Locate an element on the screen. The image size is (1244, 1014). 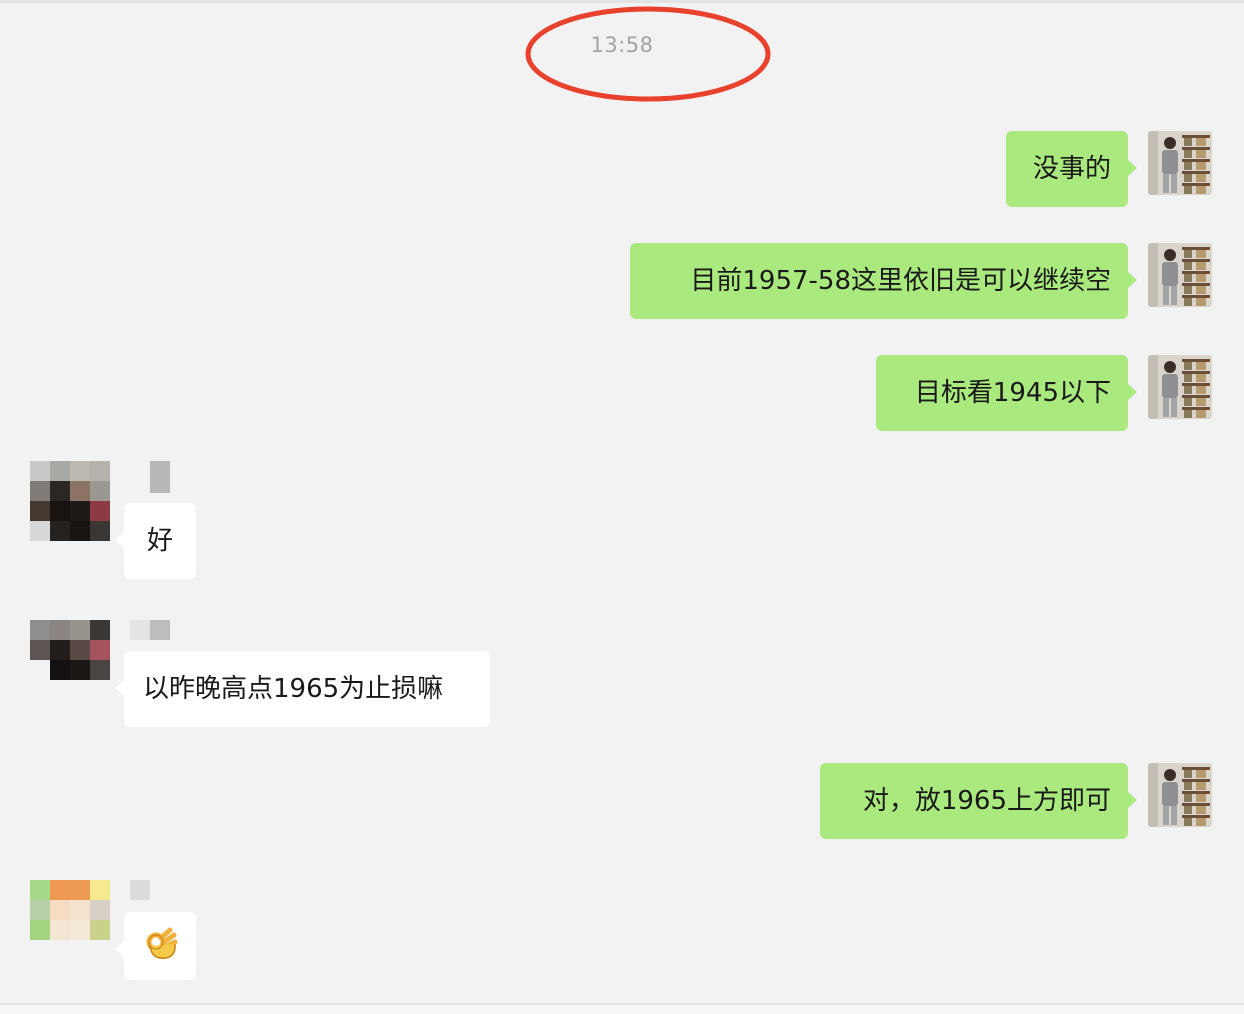
message-bubble-incoming is located at coordinates (155, 946).